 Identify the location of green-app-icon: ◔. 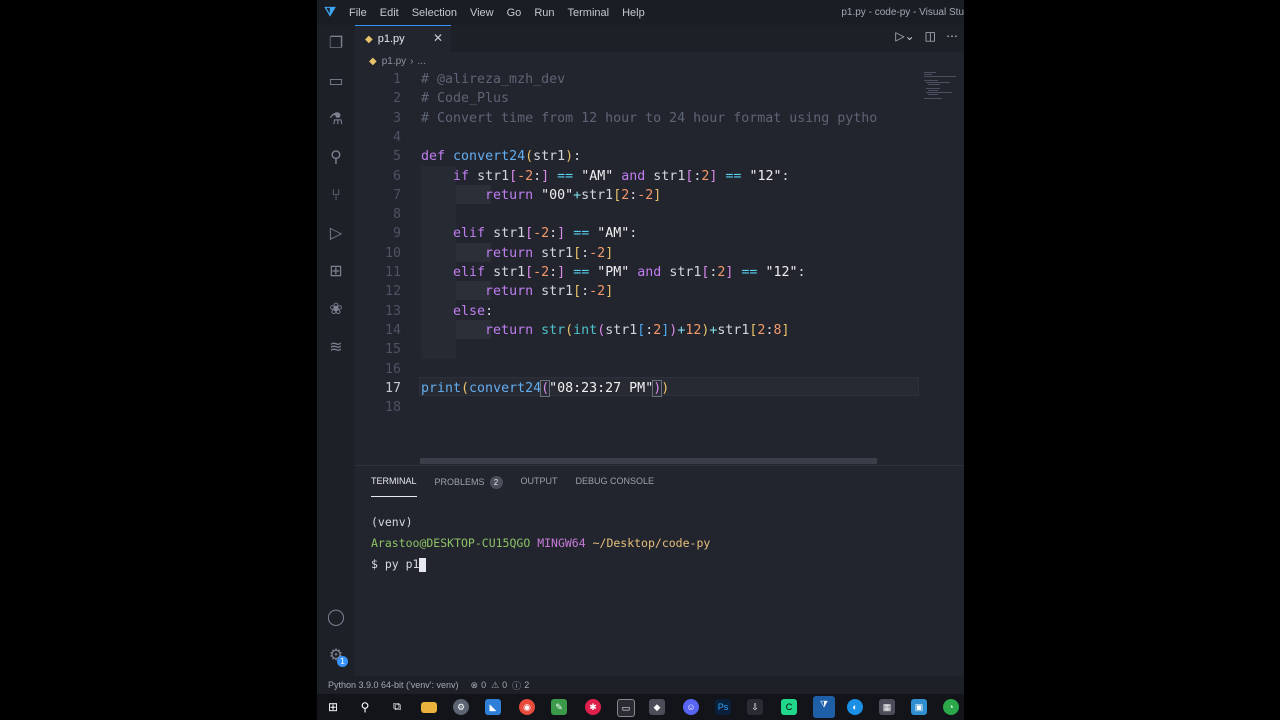
(951, 707).